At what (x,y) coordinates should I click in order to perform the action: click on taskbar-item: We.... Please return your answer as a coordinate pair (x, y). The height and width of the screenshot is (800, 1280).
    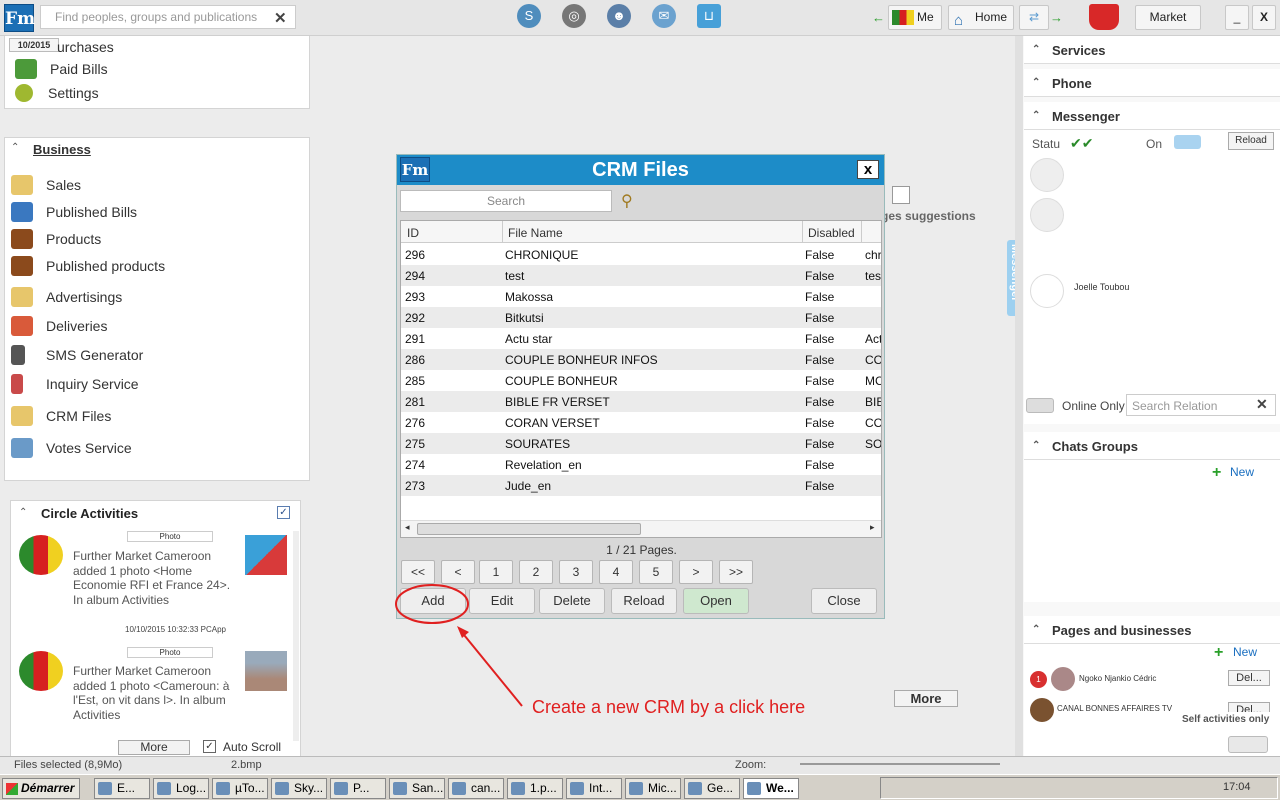
    Looking at the image, I should click on (771, 788).